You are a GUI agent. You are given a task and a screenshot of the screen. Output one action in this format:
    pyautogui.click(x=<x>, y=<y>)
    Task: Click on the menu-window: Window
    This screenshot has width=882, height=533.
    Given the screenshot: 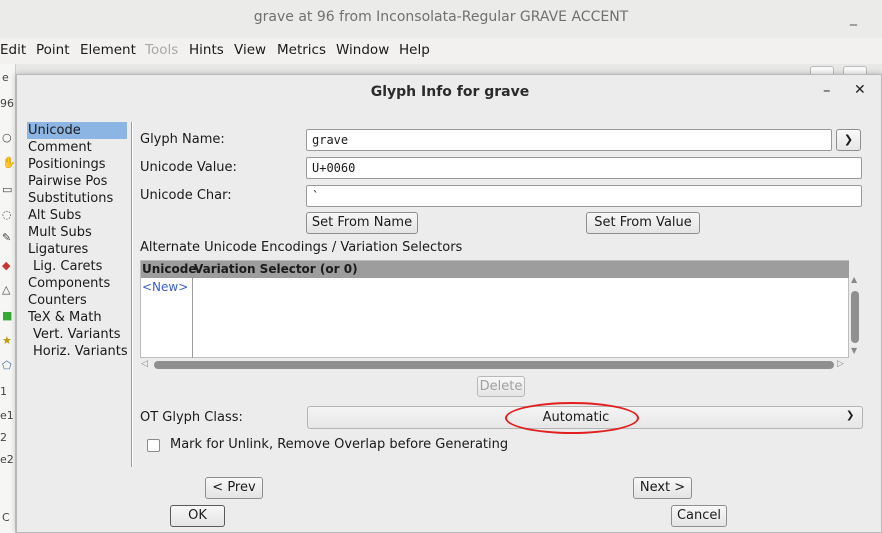 What is the action you would take?
    pyautogui.click(x=362, y=50)
    